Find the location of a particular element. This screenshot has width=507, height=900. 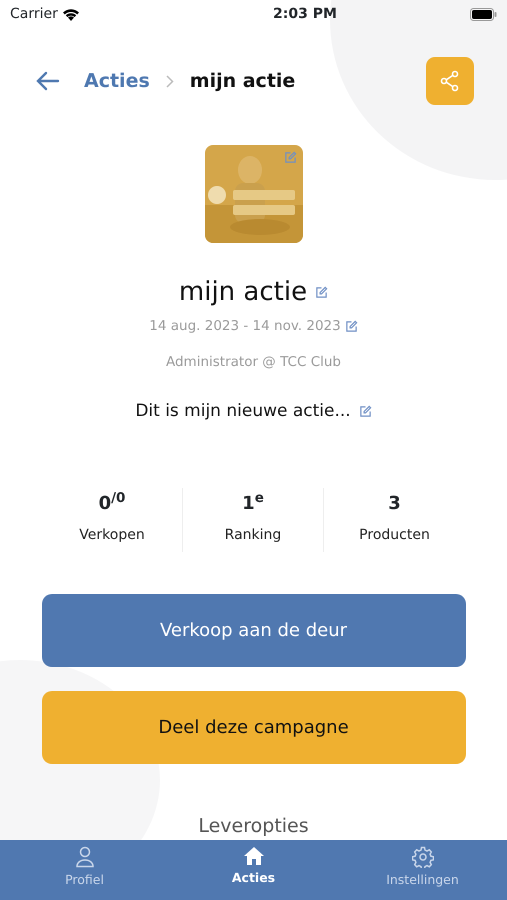

person-icon is located at coordinates (84, 857).